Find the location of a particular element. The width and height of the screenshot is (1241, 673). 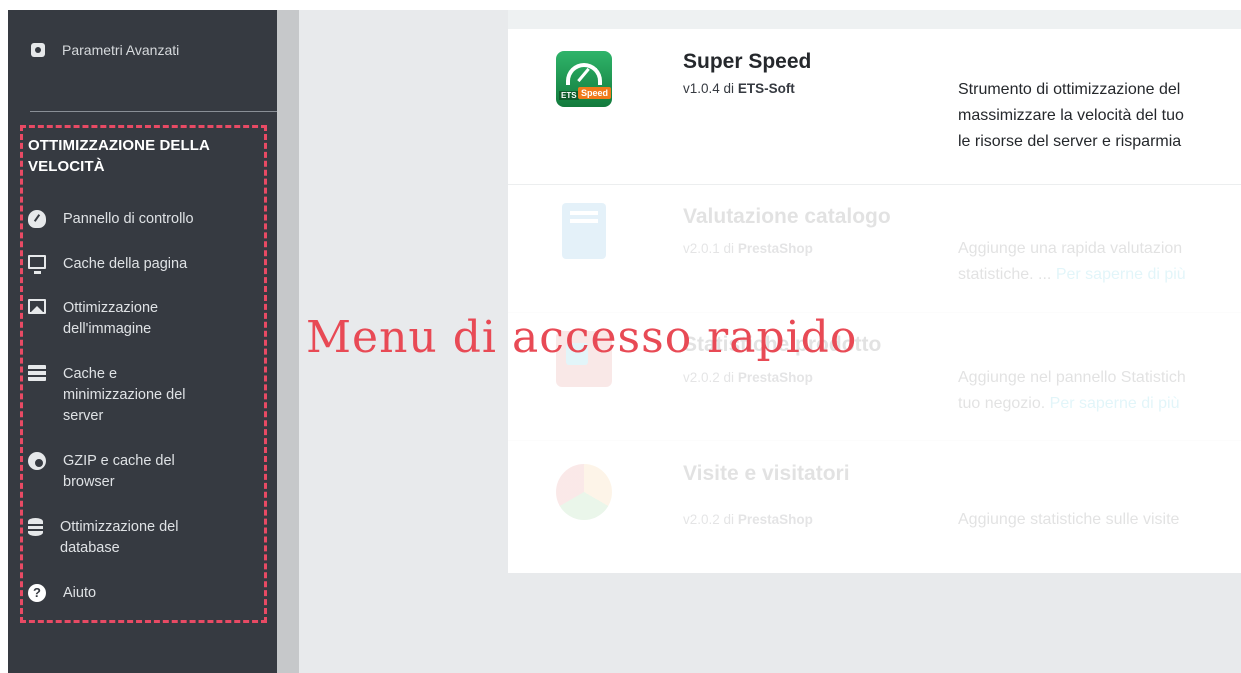

sidebar-item-label: Pannello di controllo is located at coordinates (128, 219).